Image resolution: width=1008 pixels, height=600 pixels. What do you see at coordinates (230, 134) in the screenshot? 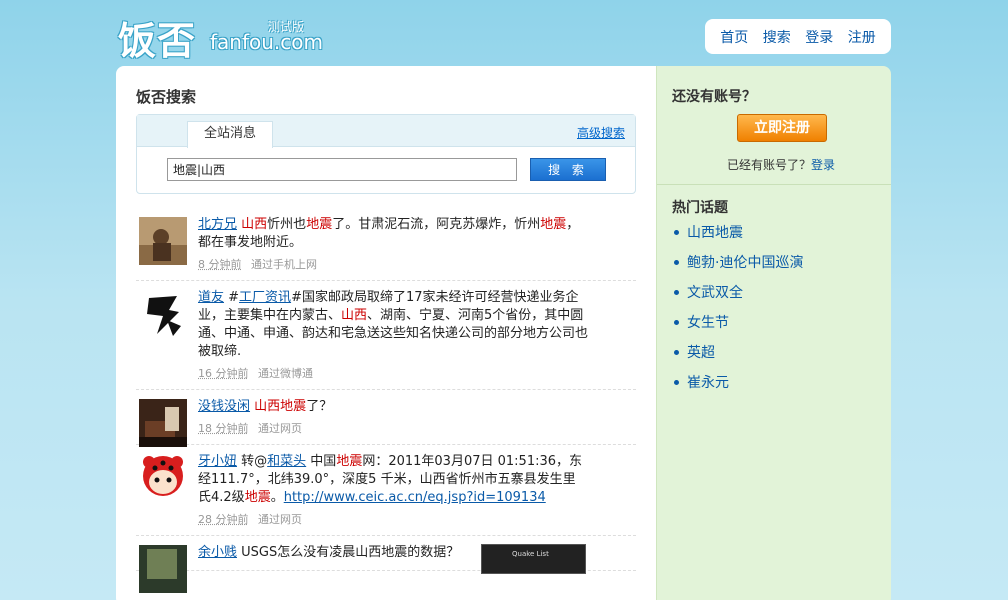
I see `tab-all-messages: 全站消息` at bounding box center [230, 134].